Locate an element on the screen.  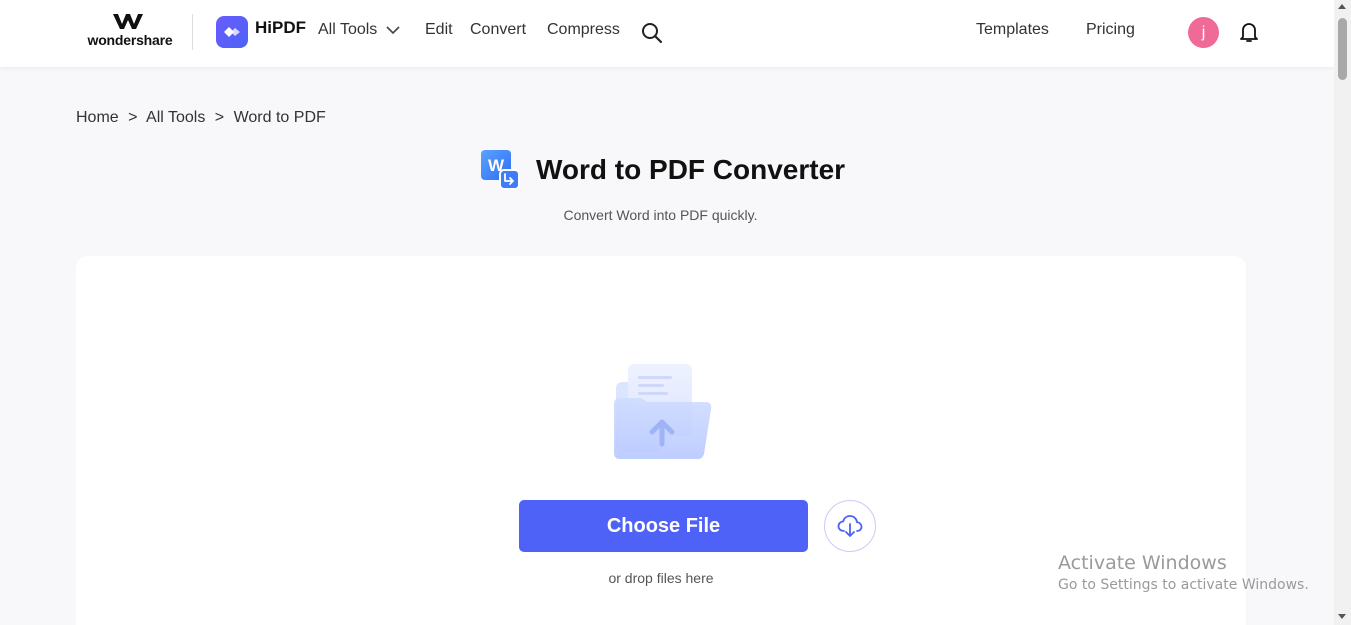
scroll-down-arrow-icon is located at coordinates (1342, 616).